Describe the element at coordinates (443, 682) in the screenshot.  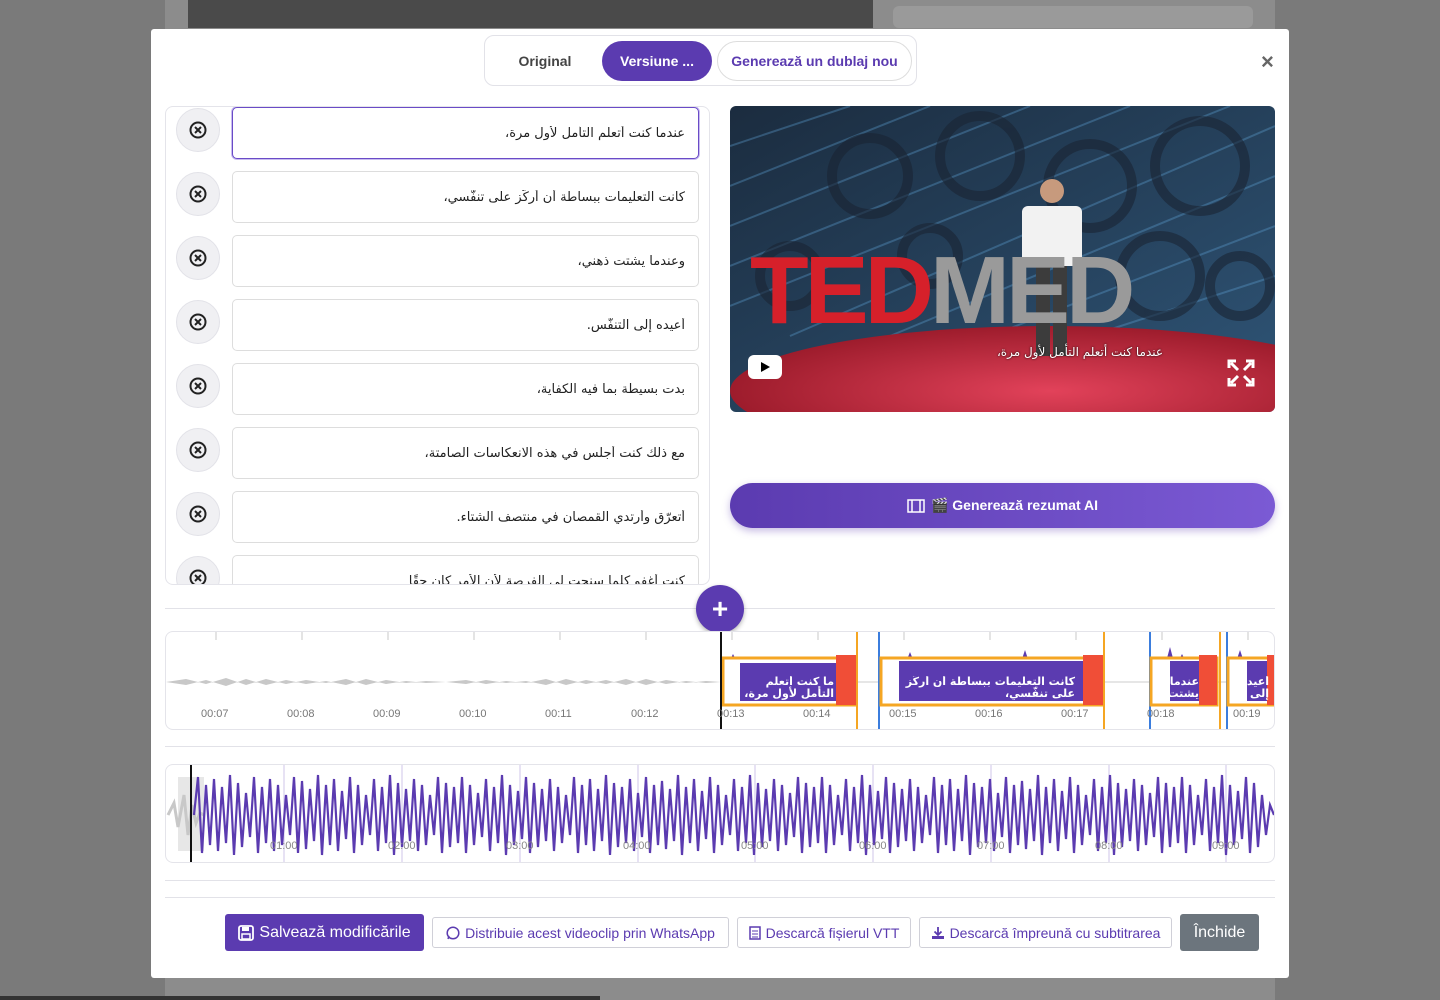
I see `waveform-grey` at that location.